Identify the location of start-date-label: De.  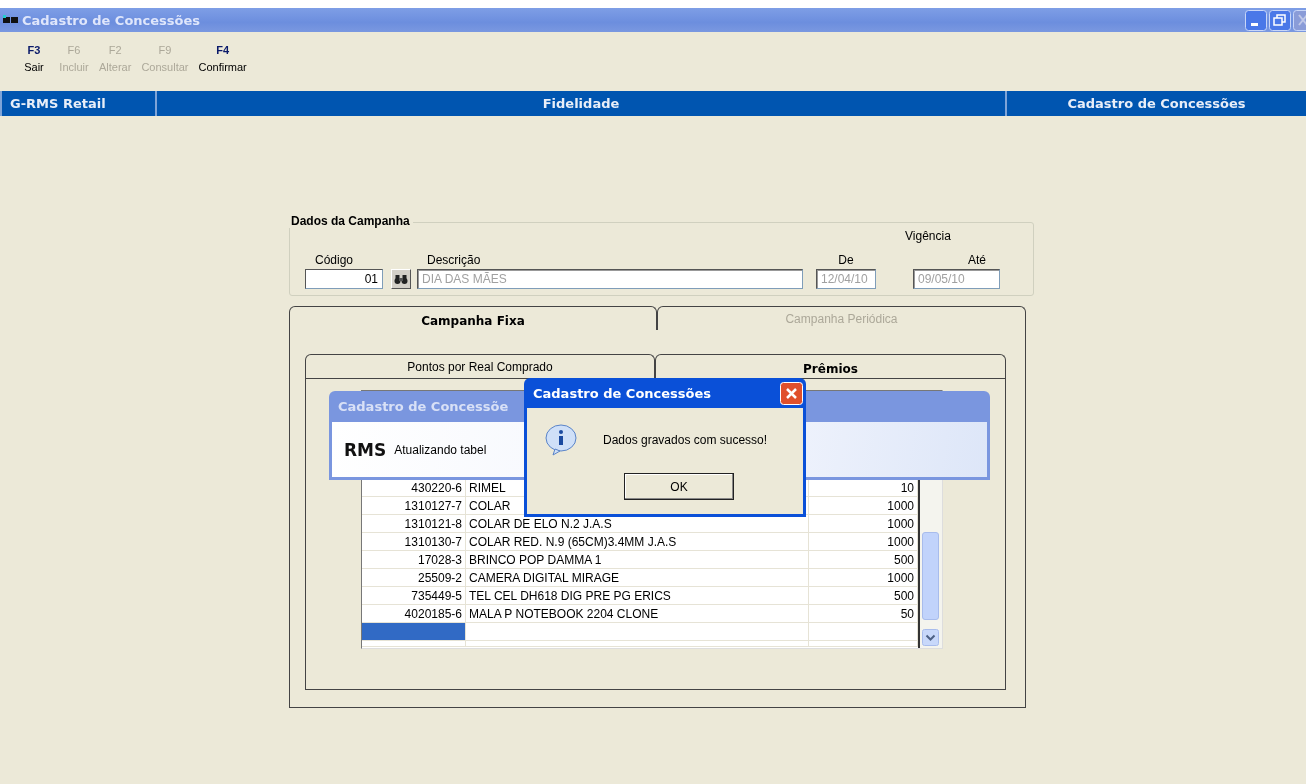
(846, 260).